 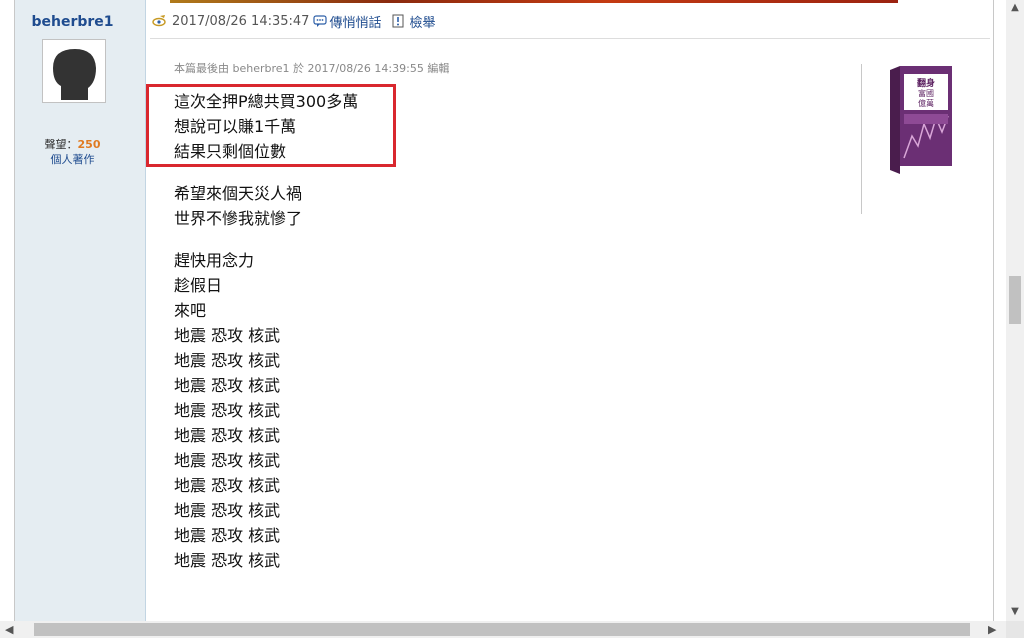 What do you see at coordinates (355, 21) in the screenshot?
I see `pm-link: 傳悄悄話` at bounding box center [355, 21].